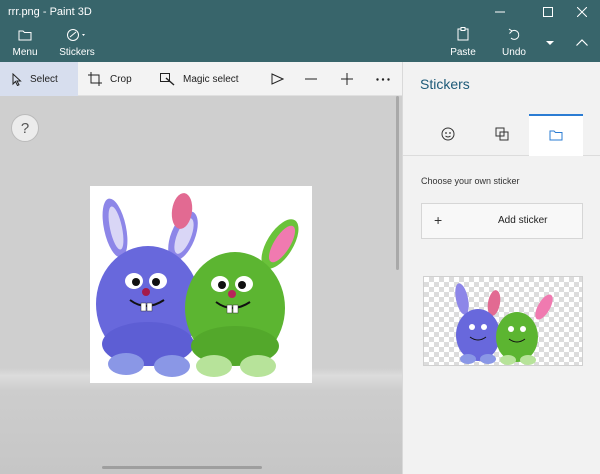  I want to click on horizontal-scrollbar, so click(182, 467).